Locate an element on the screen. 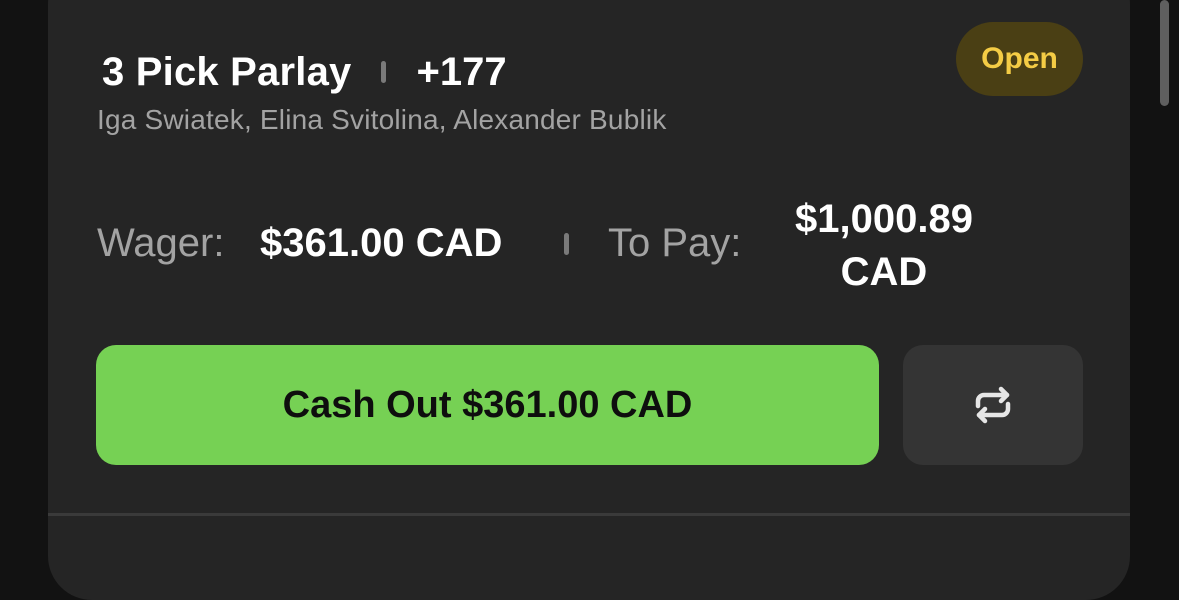  summary-separator is located at coordinates (566, 244).